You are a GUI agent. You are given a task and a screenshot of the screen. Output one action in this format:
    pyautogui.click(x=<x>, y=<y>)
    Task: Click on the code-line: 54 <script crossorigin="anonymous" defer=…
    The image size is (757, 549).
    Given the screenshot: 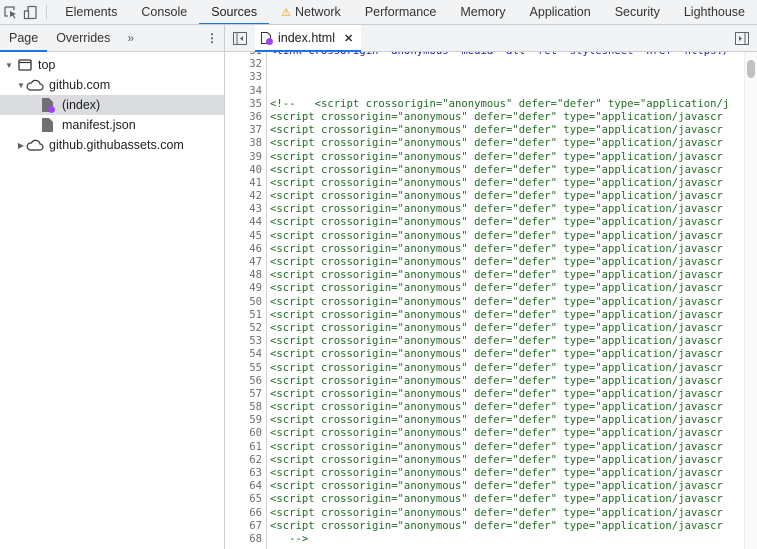 What is the action you would take?
    pyautogui.click(x=491, y=354)
    